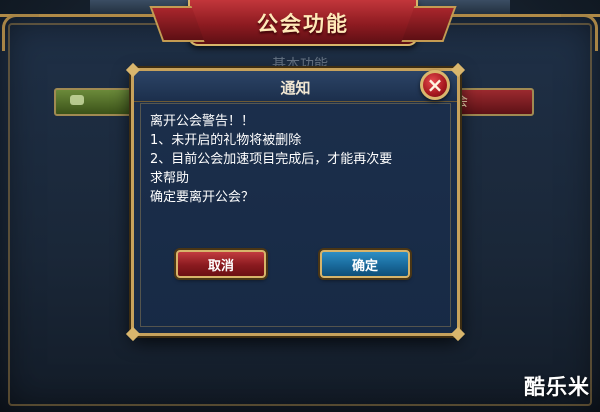 The width and height of the screenshot is (600, 412). I want to click on message-line: 离开公会警告！！, so click(202, 121).